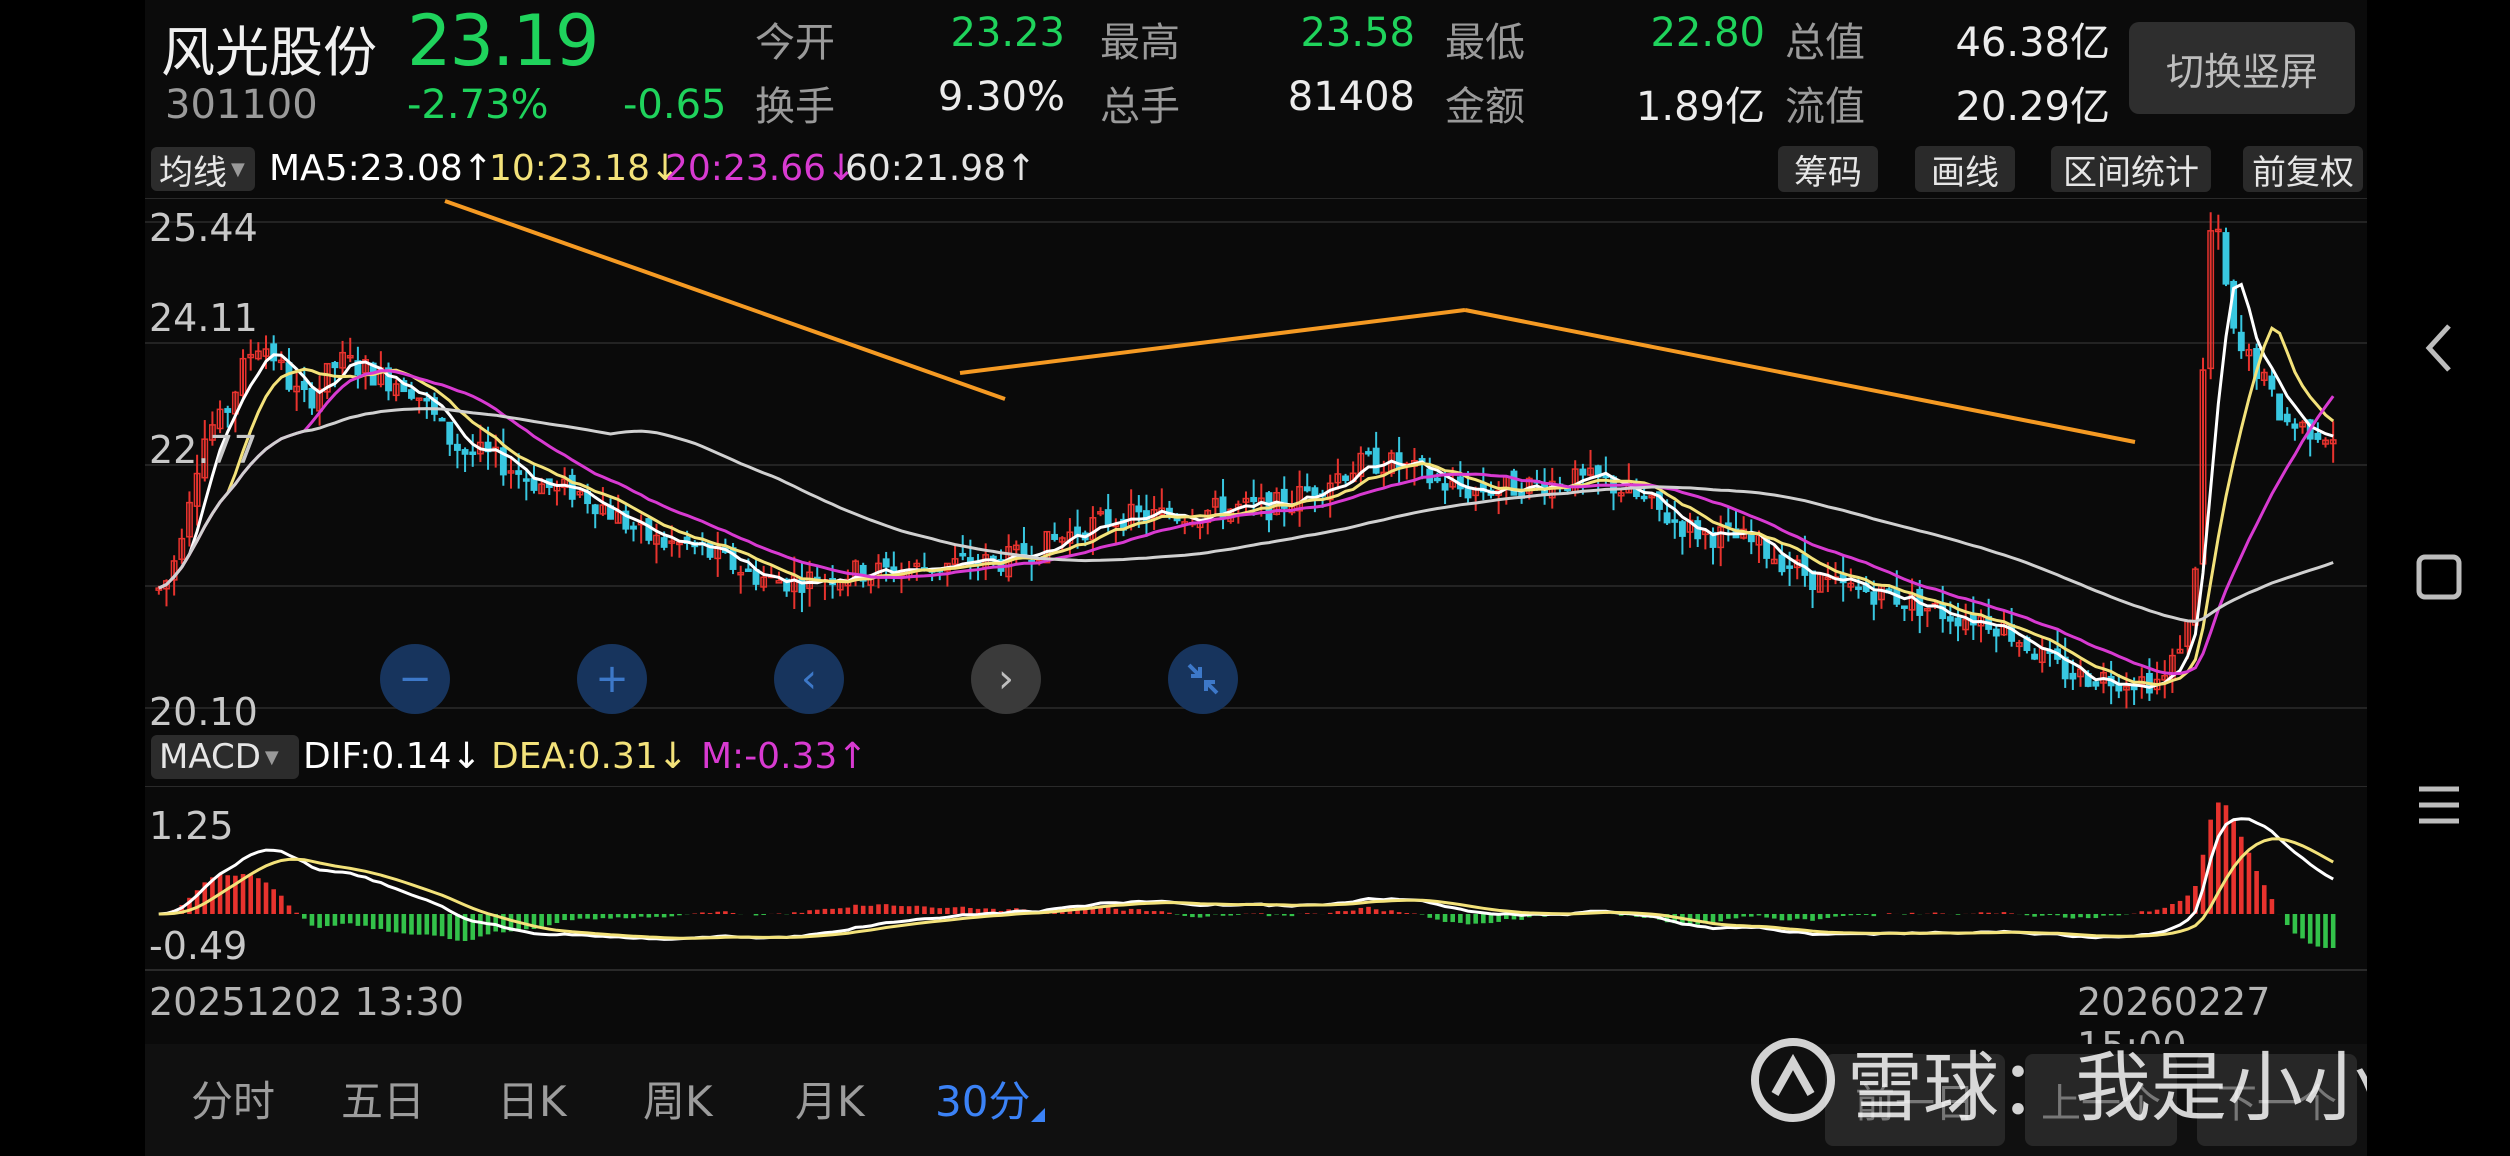  Describe the element at coordinates (795, 107) in the screenshot. I see `stat-turnover-label: 换手` at that location.